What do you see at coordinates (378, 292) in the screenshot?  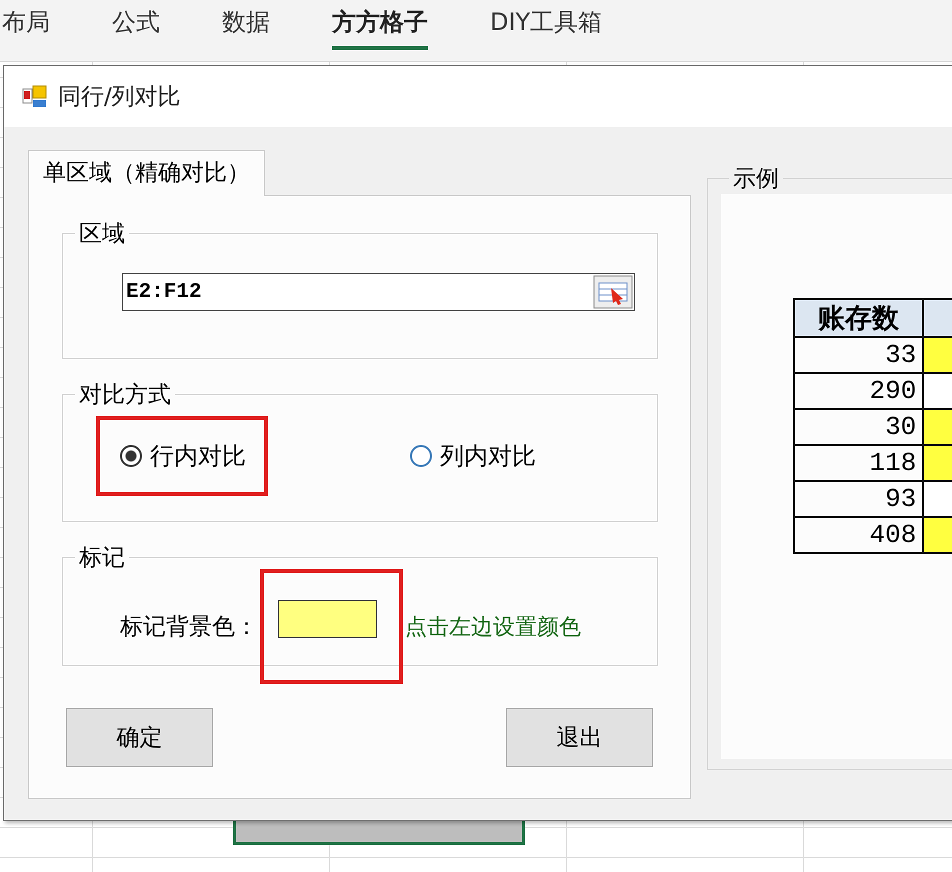 I see `range-field: E2:F12` at bounding box center [378, 292].